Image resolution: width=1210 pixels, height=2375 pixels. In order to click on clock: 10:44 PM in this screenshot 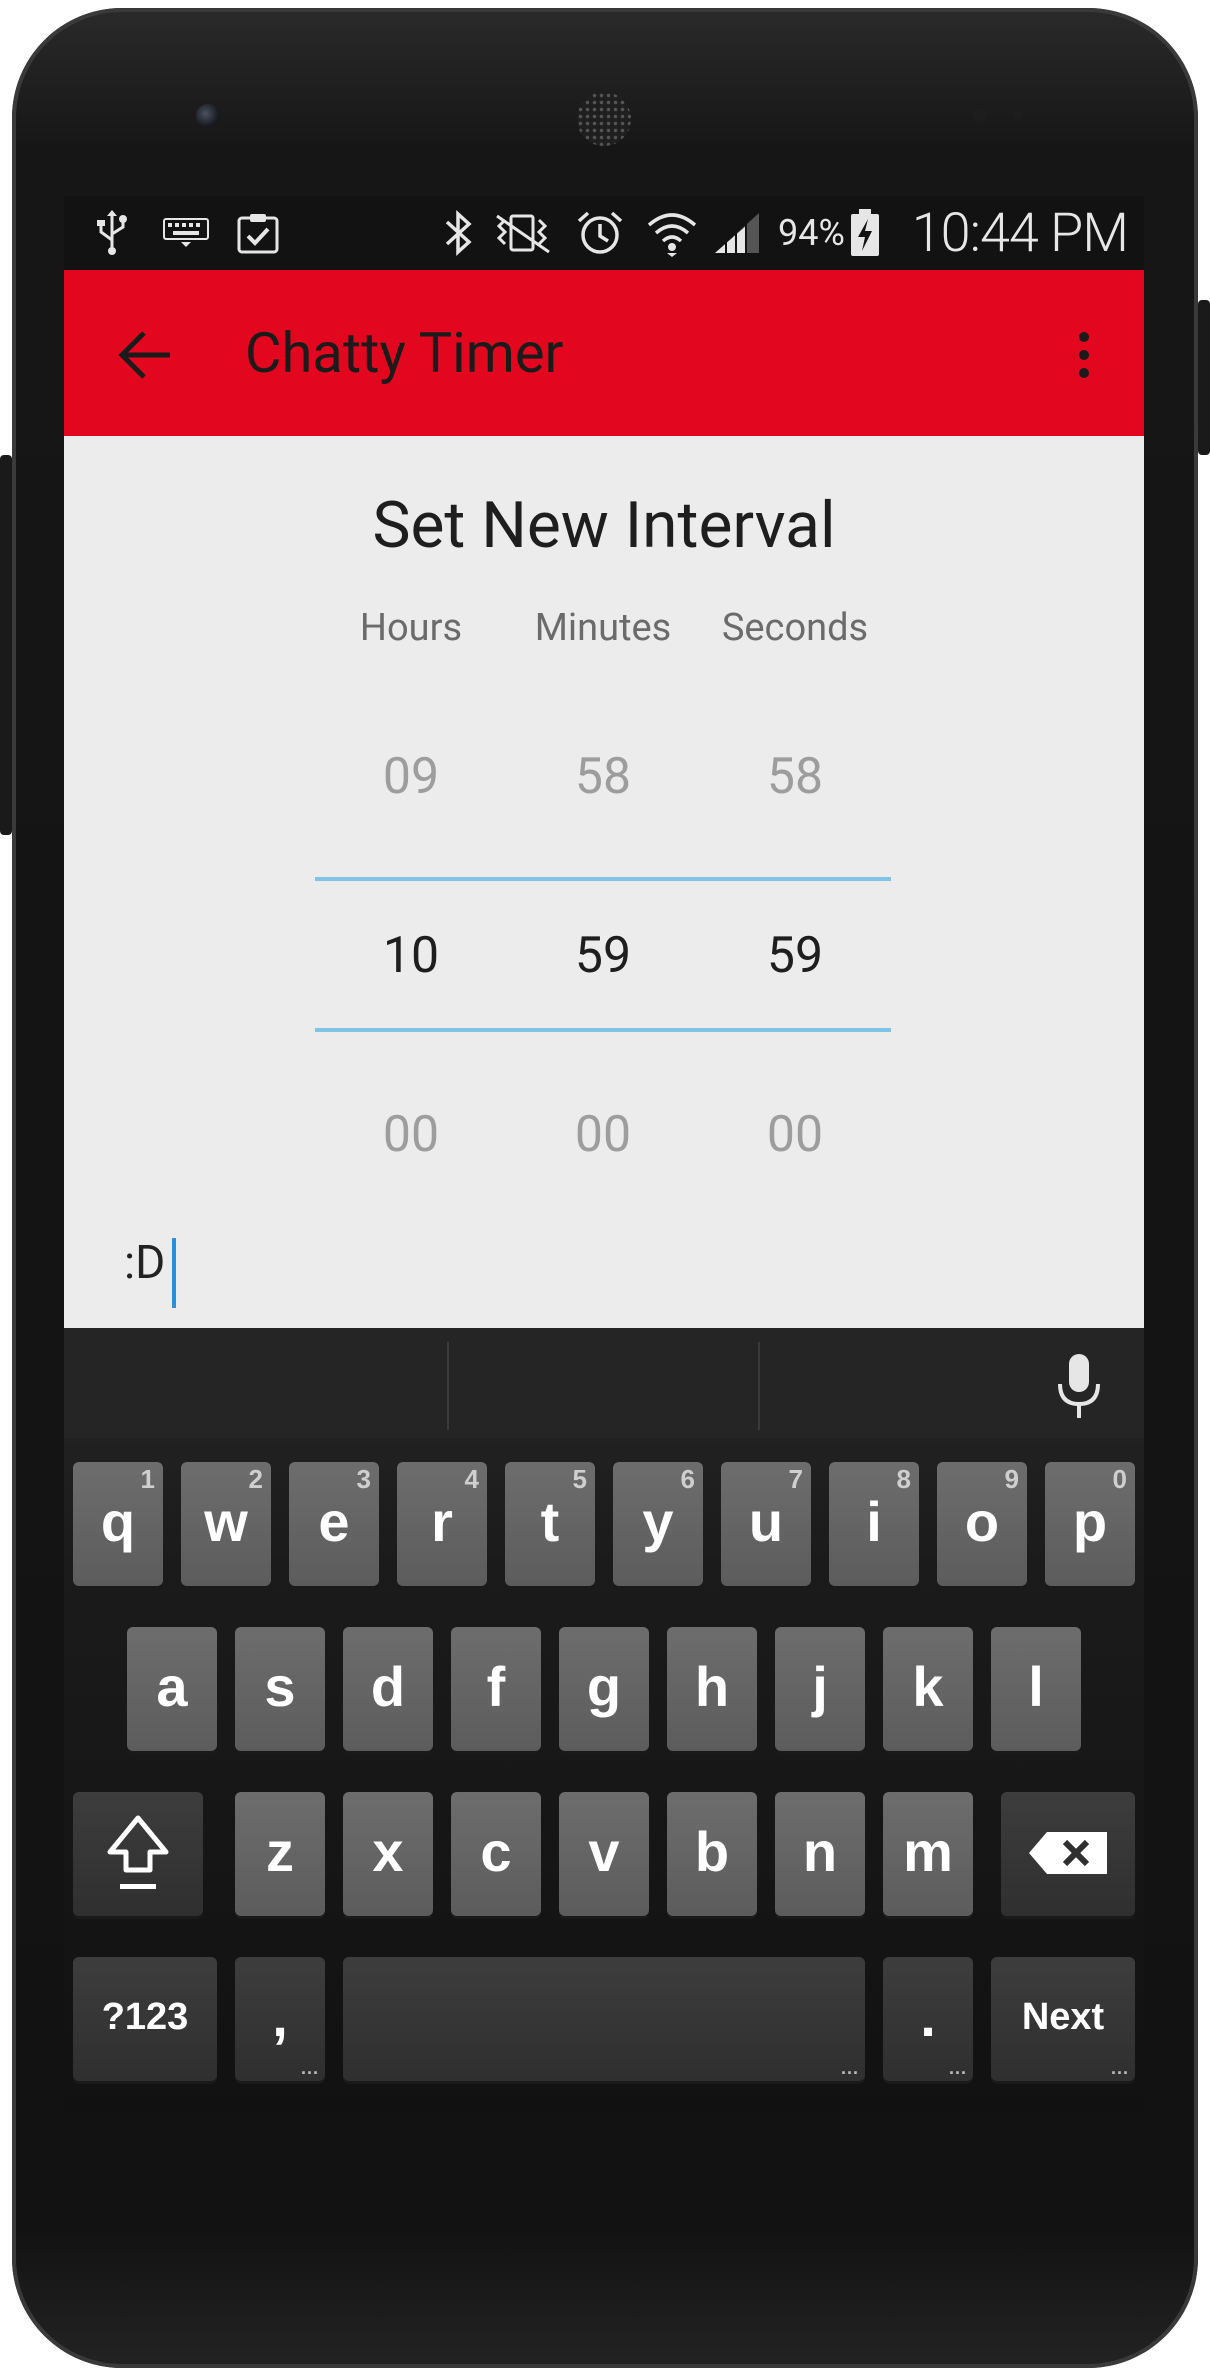, I will do `click(1020, 233)`.